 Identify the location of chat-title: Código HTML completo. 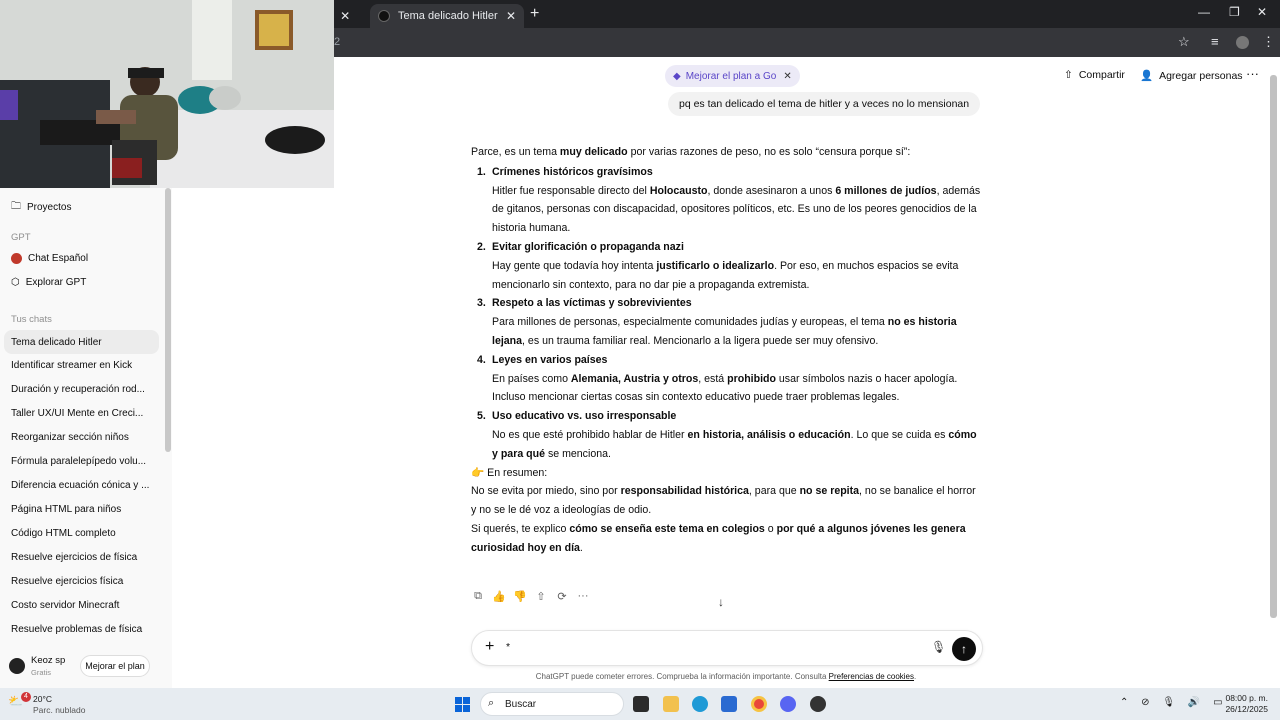
(63, 533).